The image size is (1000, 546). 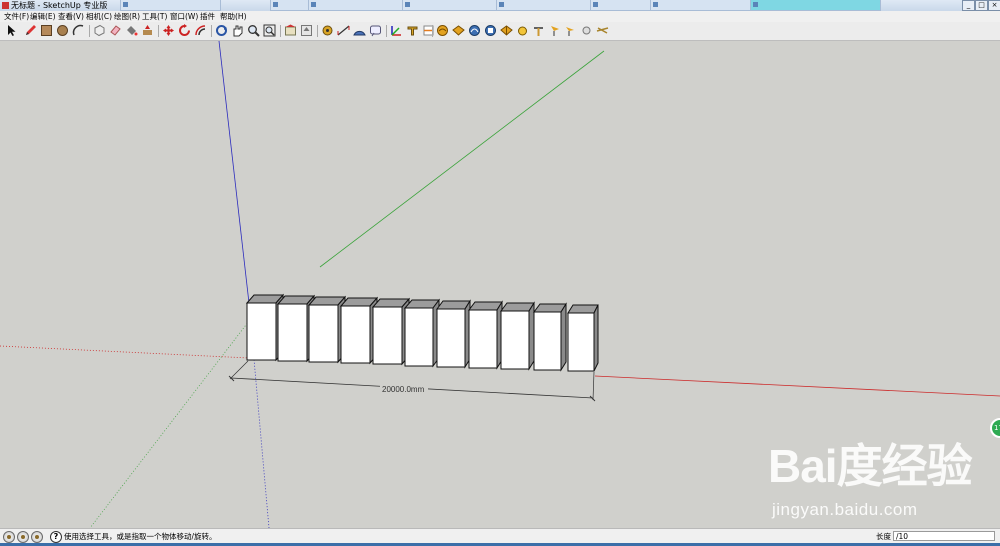 I want to click on help-icon: ?, so click(x=56, y=537).